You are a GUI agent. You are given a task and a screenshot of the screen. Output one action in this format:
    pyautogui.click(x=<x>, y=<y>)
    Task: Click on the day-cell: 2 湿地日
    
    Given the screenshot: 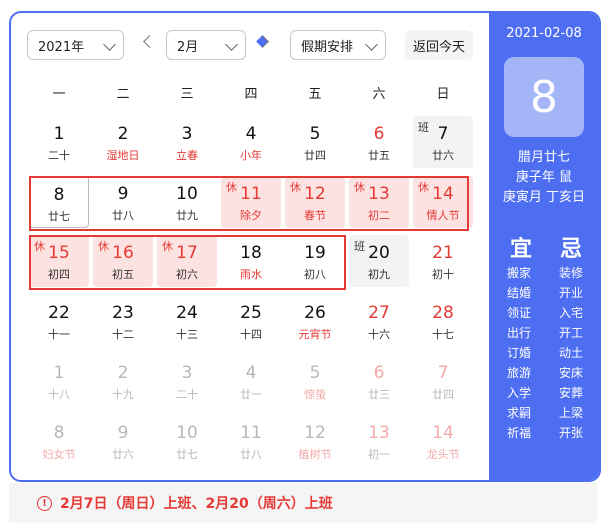 What is the action you would take?
    pyautogui.click(x=123, y=142)
    